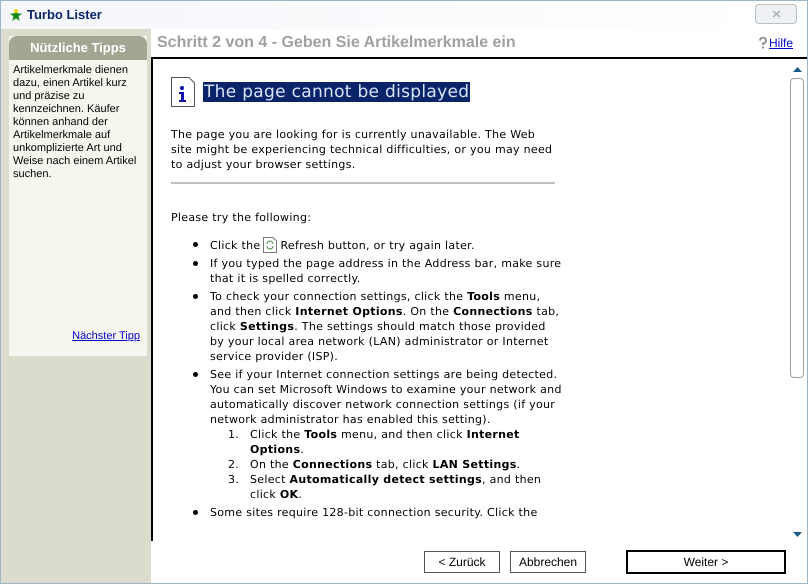  I want to click on help-link: Hilfe, so click(780, 43).